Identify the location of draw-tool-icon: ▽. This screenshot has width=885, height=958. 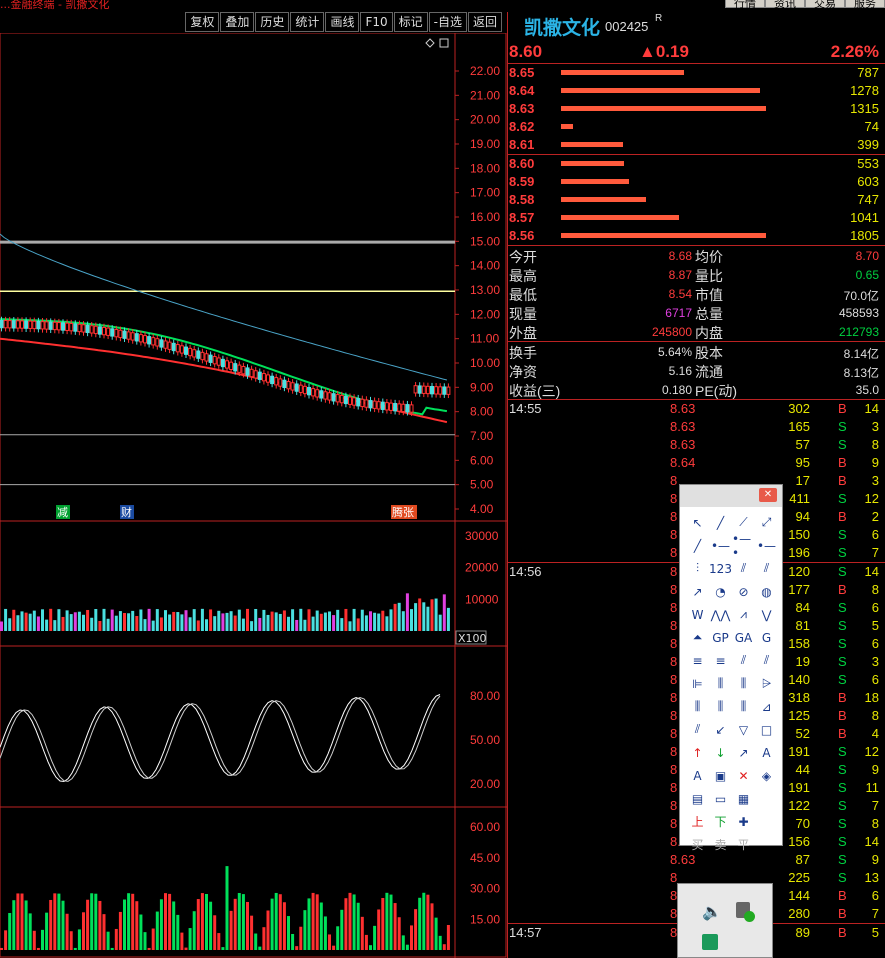
(743, 729).